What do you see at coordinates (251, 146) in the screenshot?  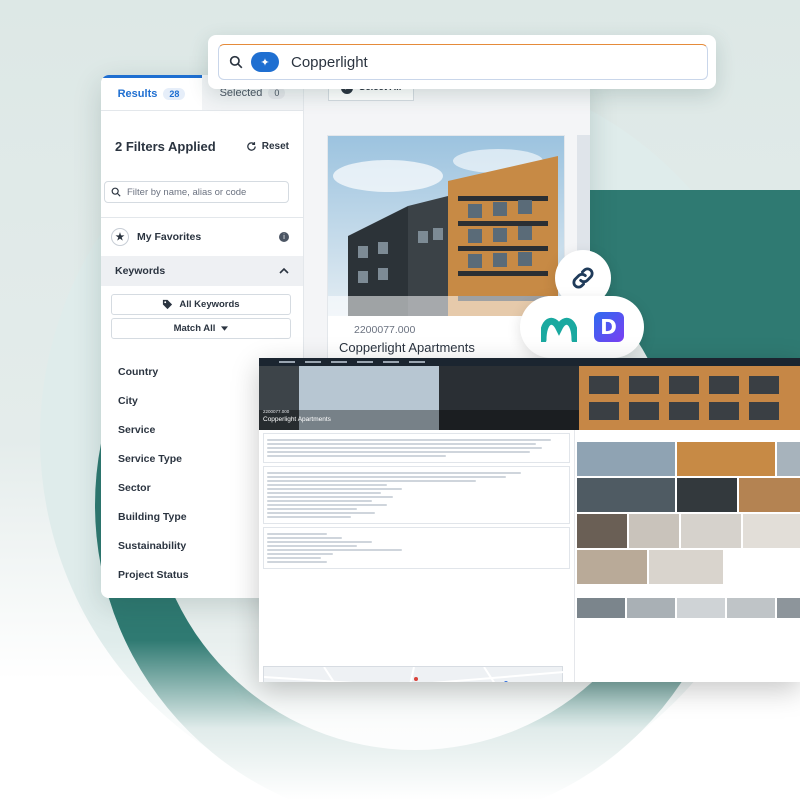 I see `refresh-icon` at bounding box center [251, 146].